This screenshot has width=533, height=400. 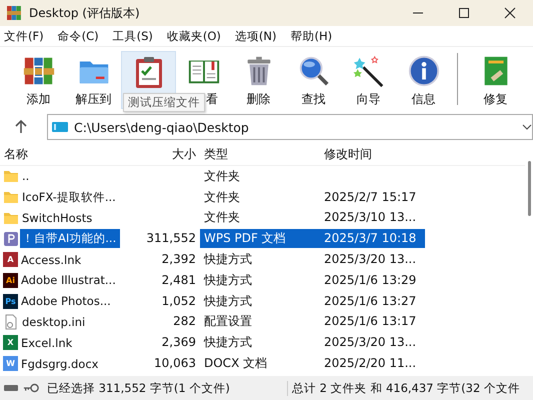 What do you see at coordinates (370, 280) in the screenshot?
I see `date-cell-text: 2025/1/6 13:29` at bounding box center [370, 280].